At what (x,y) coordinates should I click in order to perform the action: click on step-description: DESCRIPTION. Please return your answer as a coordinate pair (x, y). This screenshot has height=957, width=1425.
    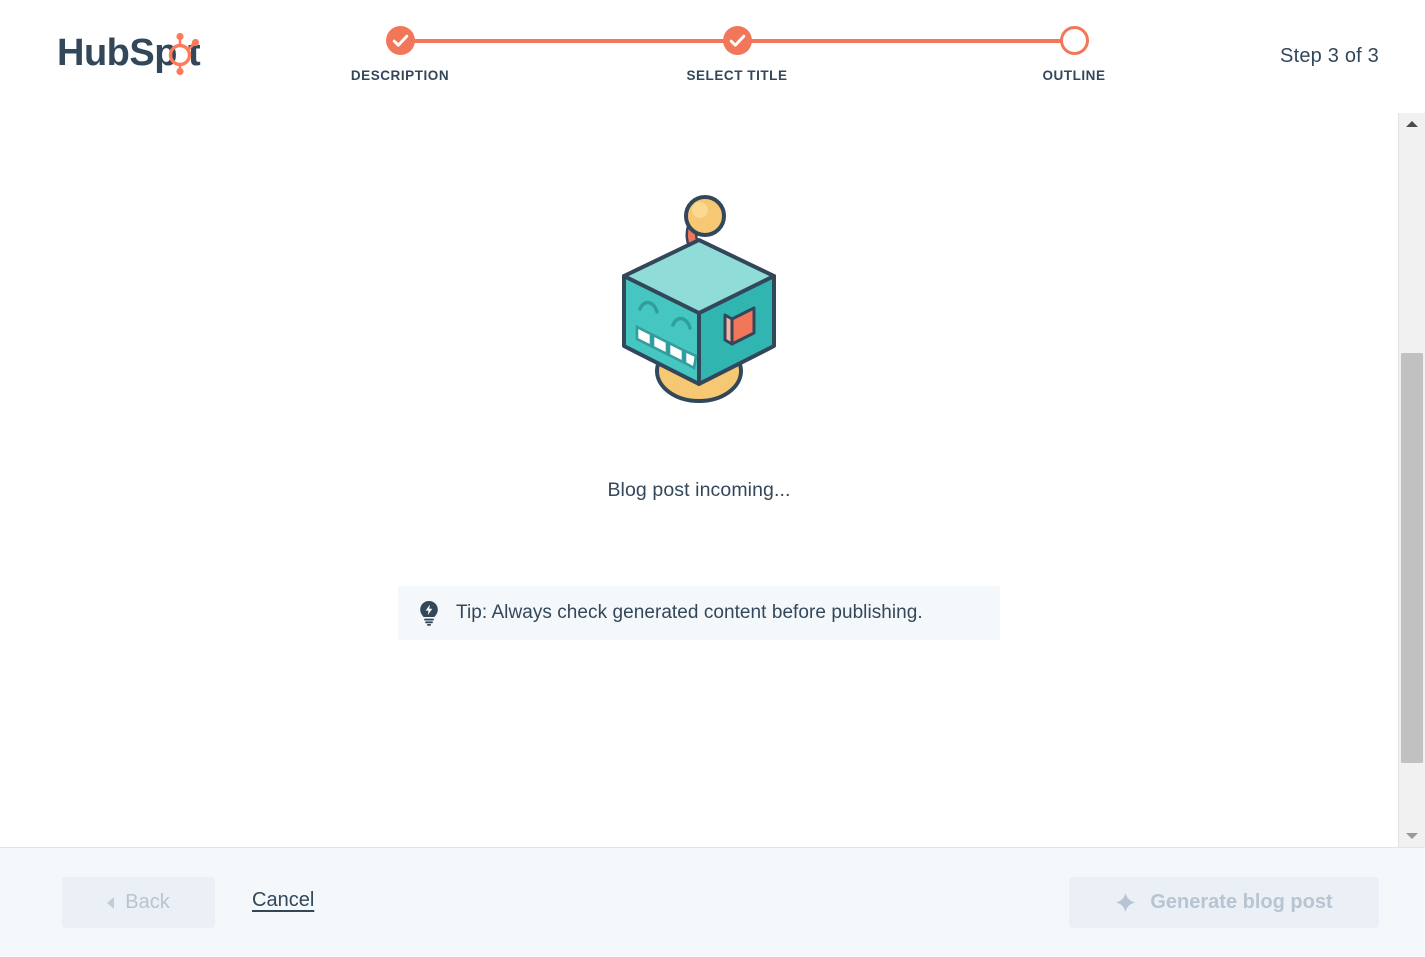
    Looking at the image, I should click on (400, 52).